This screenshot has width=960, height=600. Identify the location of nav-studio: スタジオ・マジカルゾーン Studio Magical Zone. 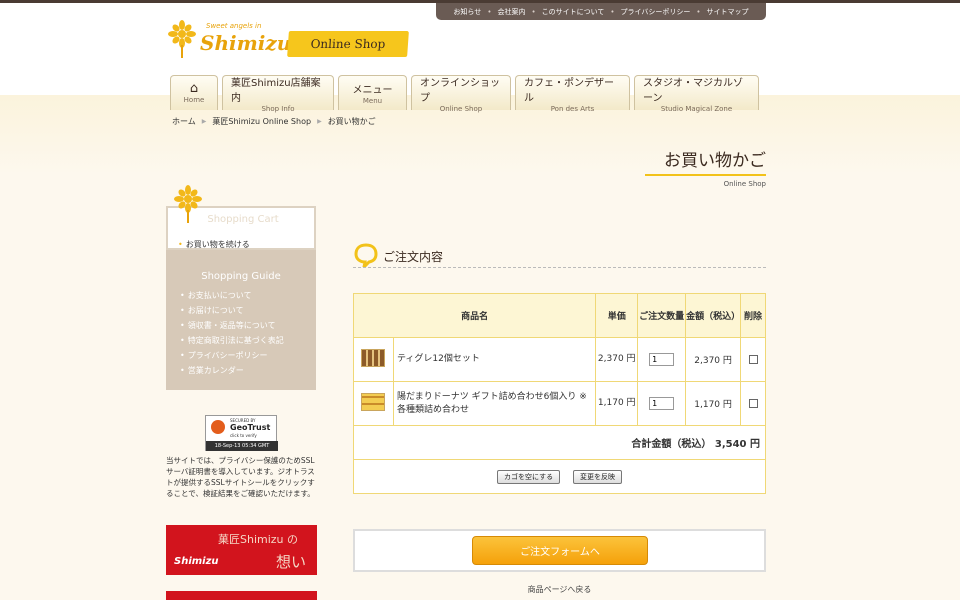
(696, 94).